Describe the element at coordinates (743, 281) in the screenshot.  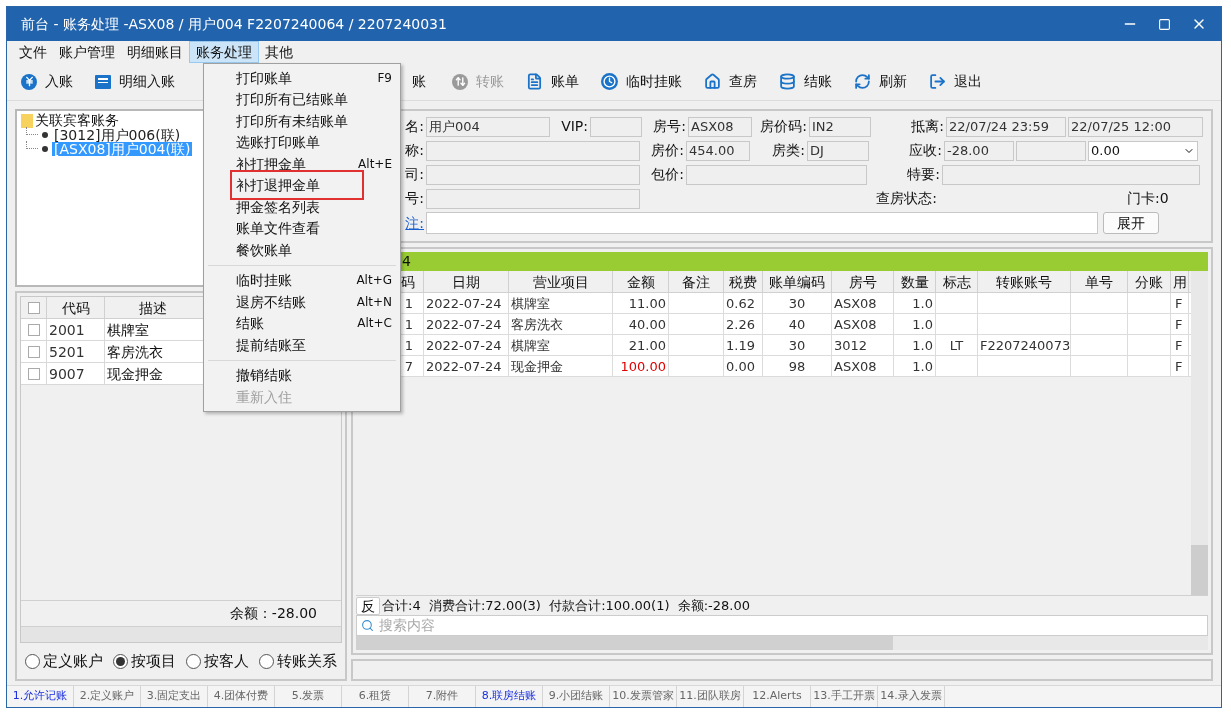
I see `column-header: 税费` at that location.